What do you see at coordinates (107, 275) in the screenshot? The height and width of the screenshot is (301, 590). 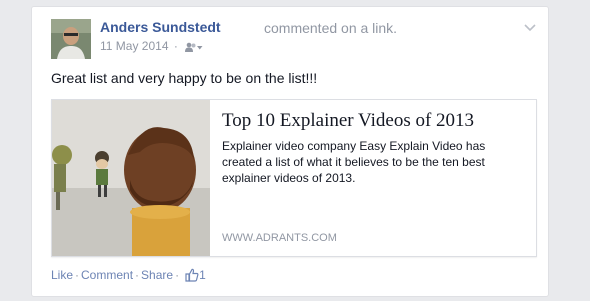 I see `comment-link: Comment` at bounding box center [107, 275].